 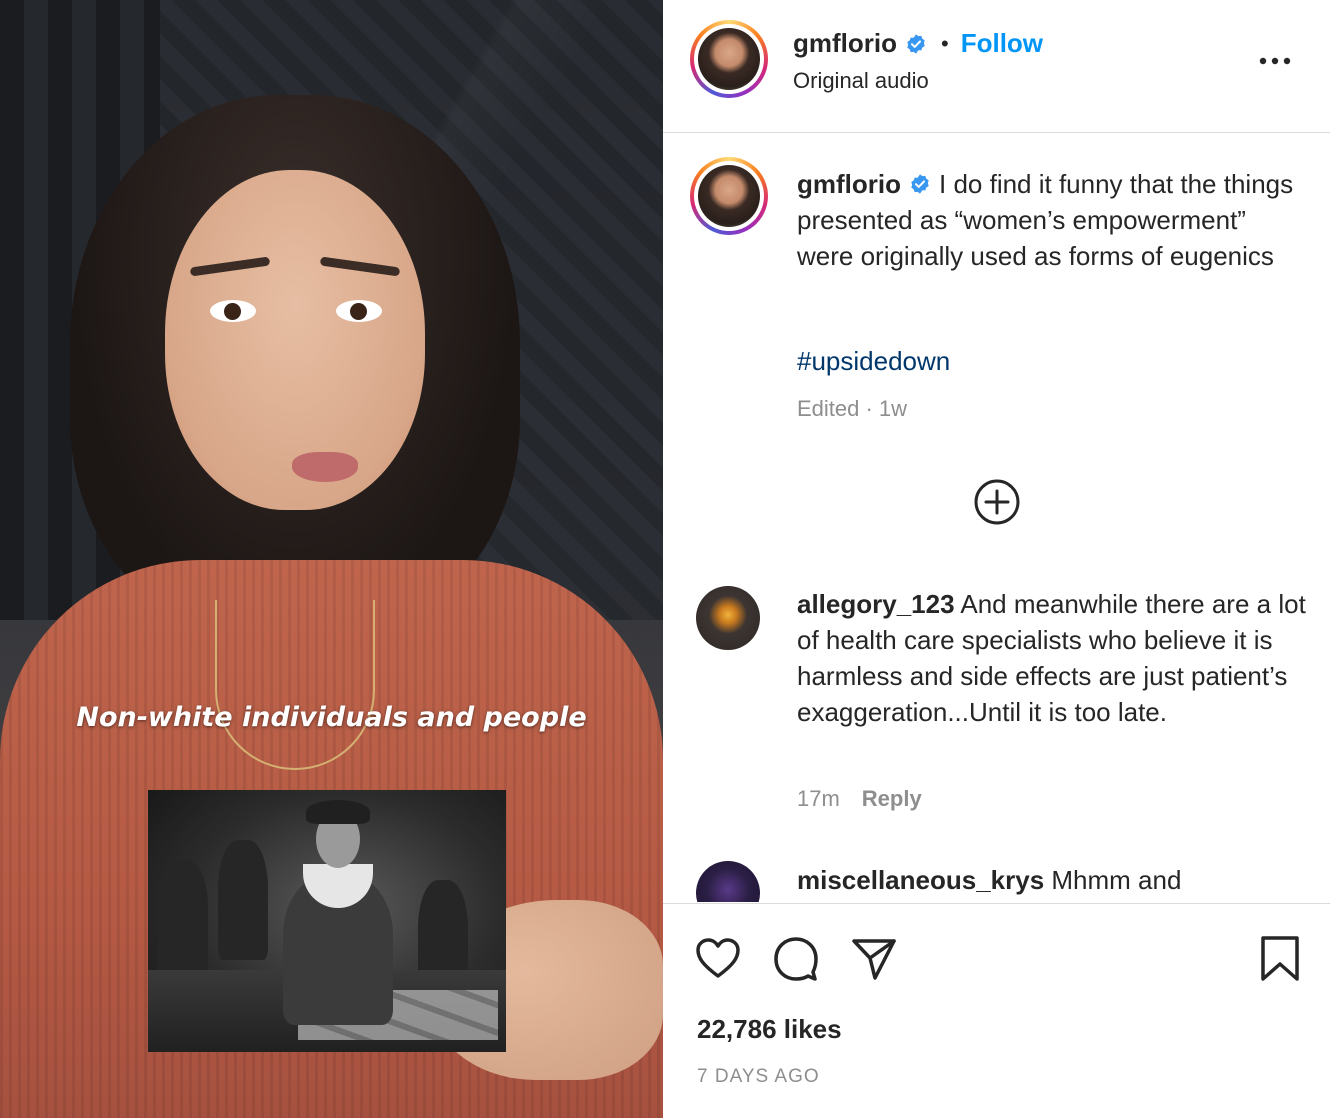 I want to click on post-actions-bar: 22,786 likes 7 DAYS AGO, so click(x=996, y=1010).